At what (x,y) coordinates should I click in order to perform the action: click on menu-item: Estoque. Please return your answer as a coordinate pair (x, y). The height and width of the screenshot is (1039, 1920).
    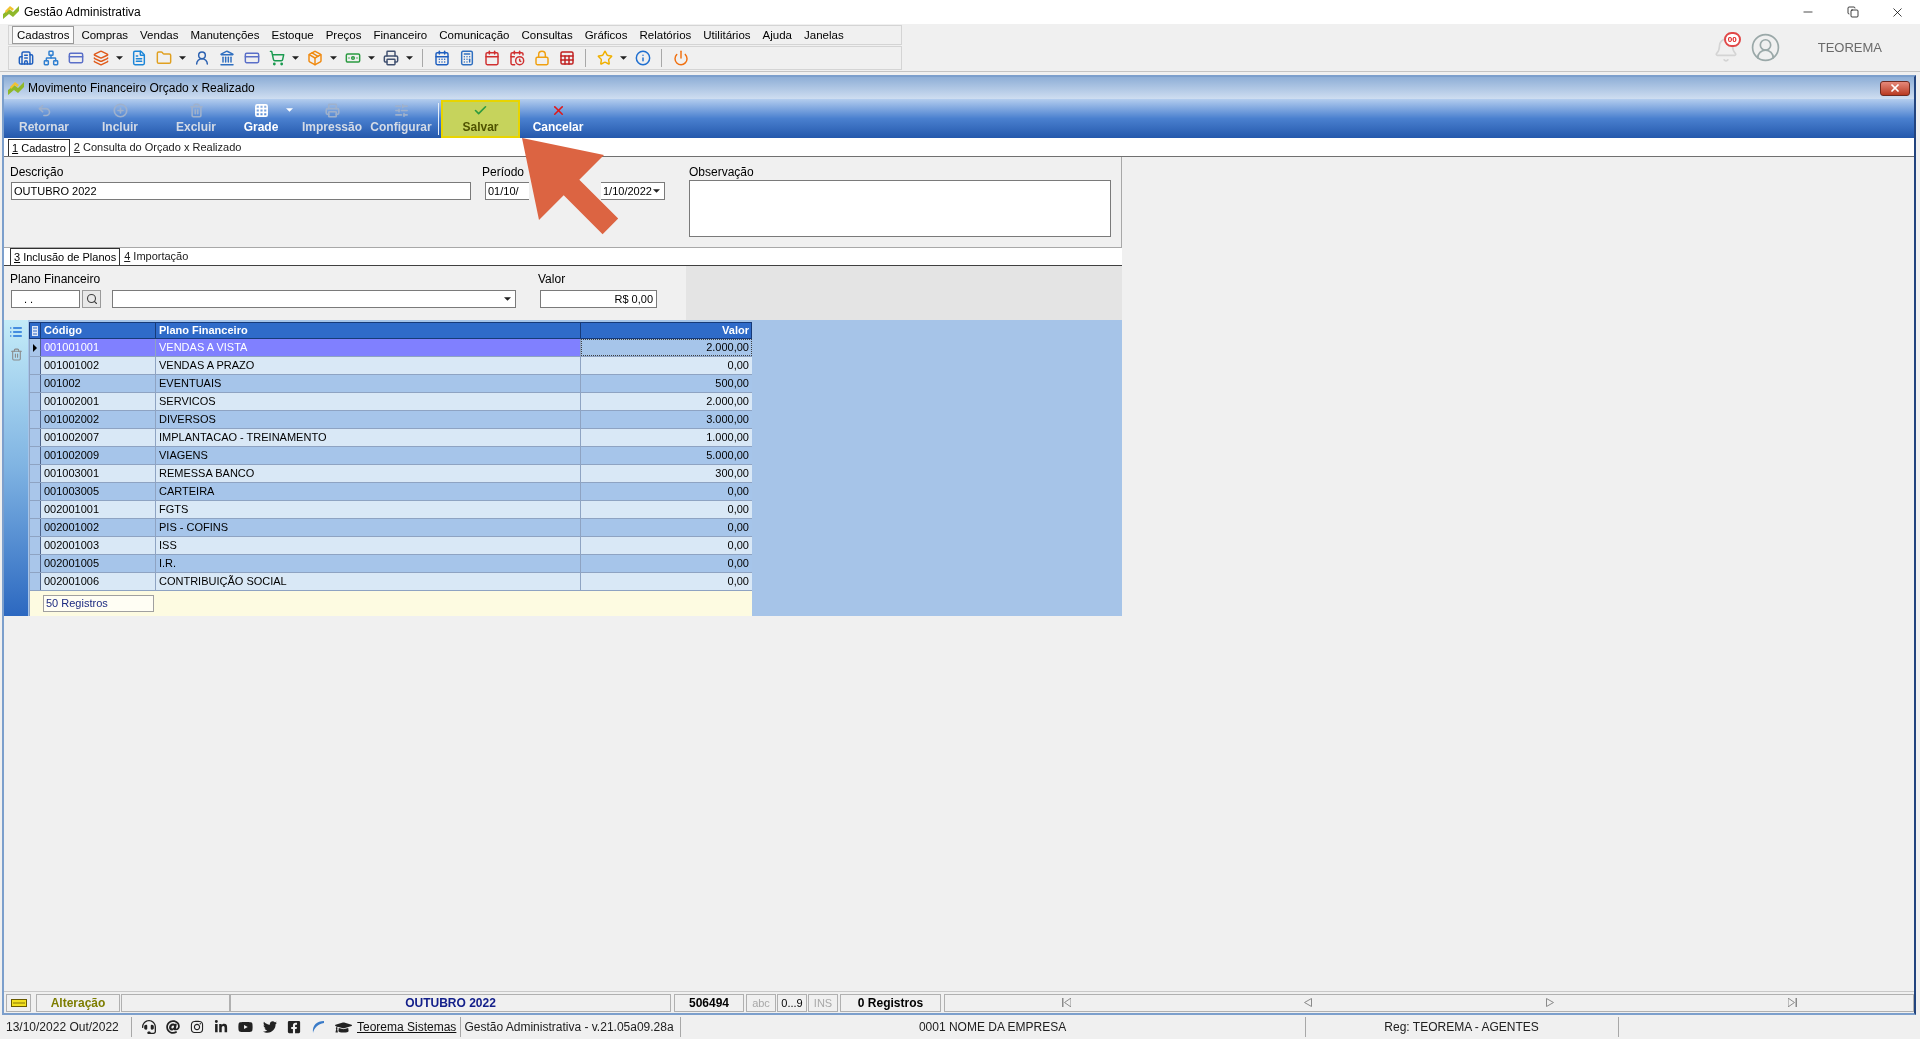
    Looking at the image, I should click on (292, 35).